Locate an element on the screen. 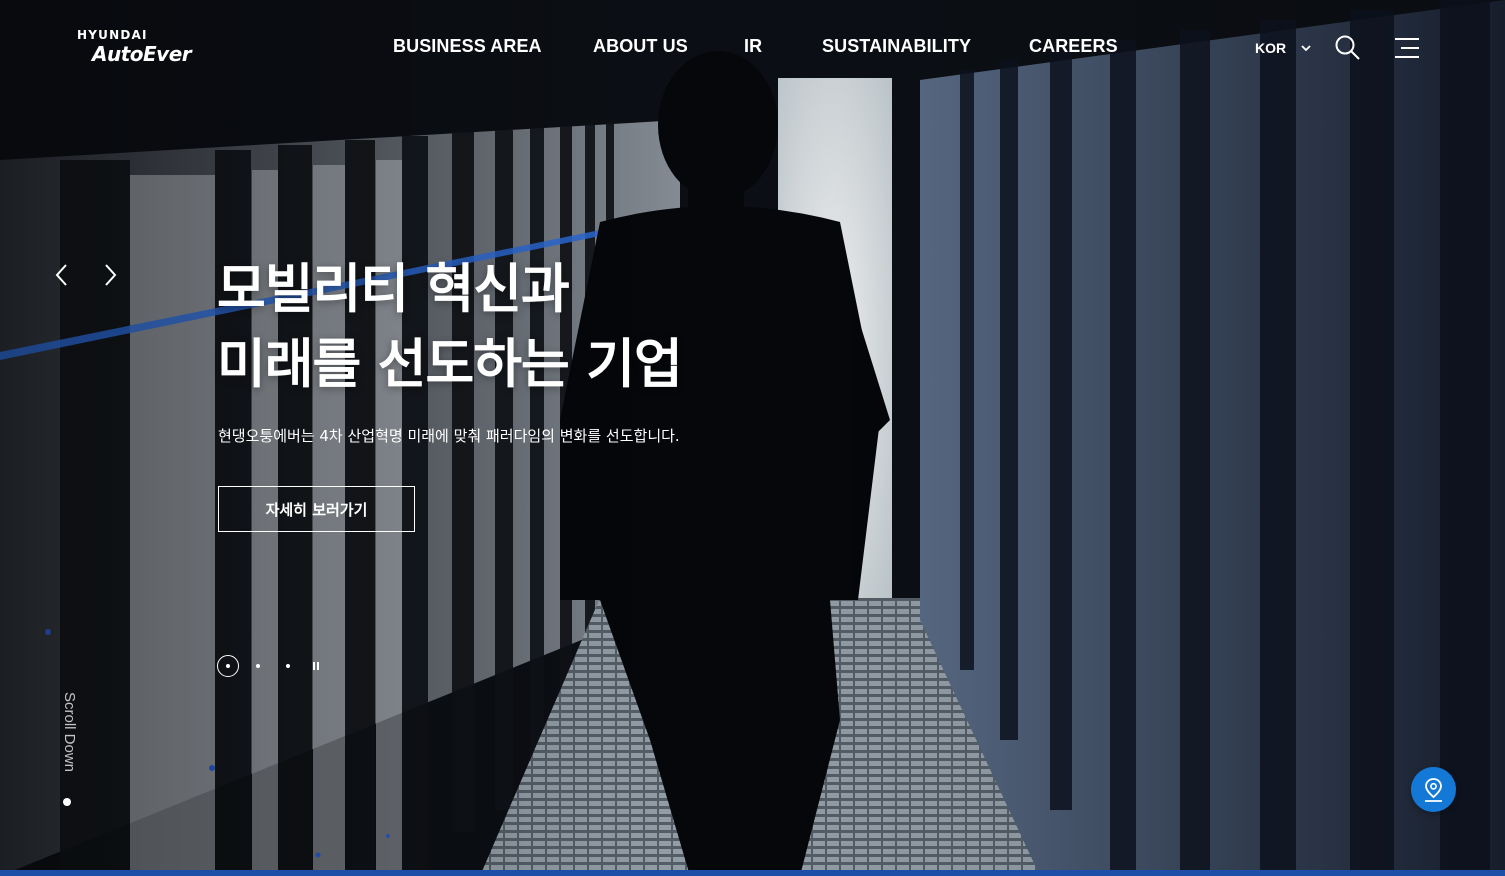  view-details-button: 자세히 보러가기 is located at coordinates (316, 509).